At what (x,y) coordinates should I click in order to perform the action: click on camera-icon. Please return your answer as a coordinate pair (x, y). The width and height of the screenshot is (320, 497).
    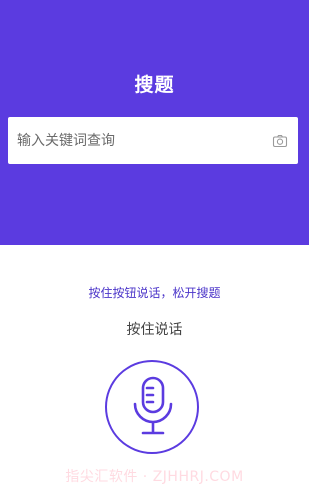
    Looking at the image, I should click on (280, 141).